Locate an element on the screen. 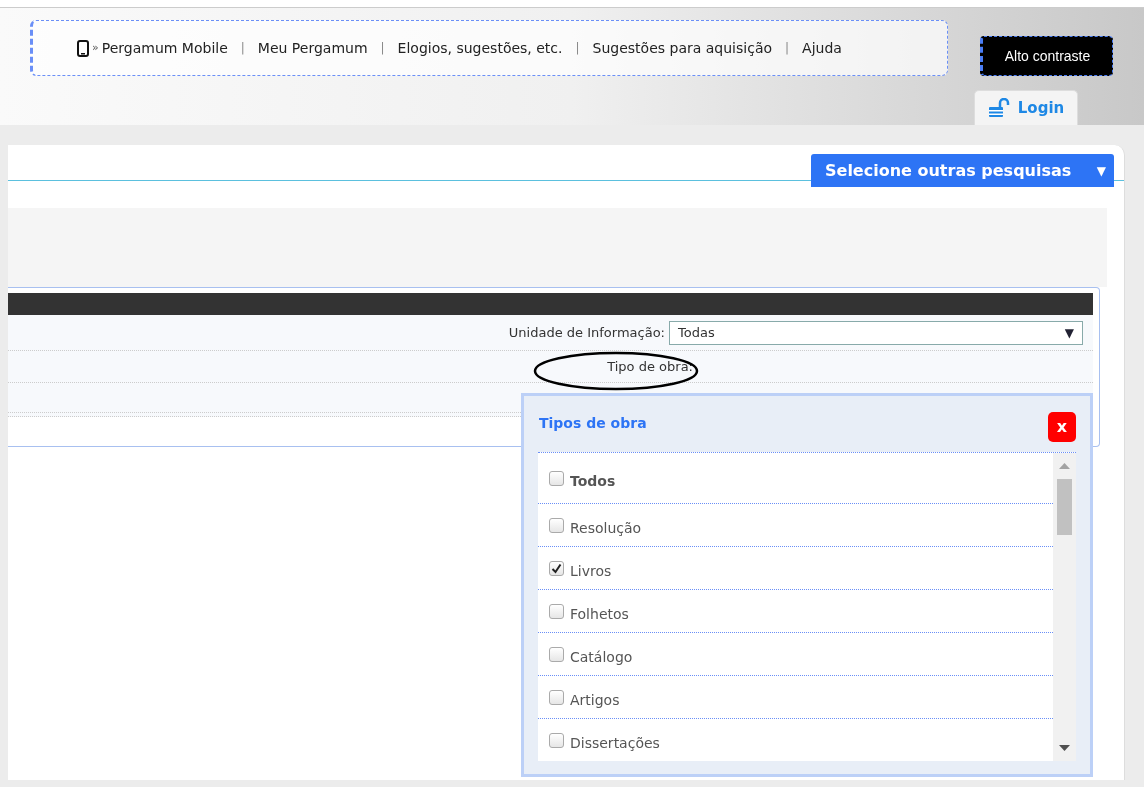 This screenshot has width=1144, height=787. work-type-option: Livros is located at coordinates (795, 568).